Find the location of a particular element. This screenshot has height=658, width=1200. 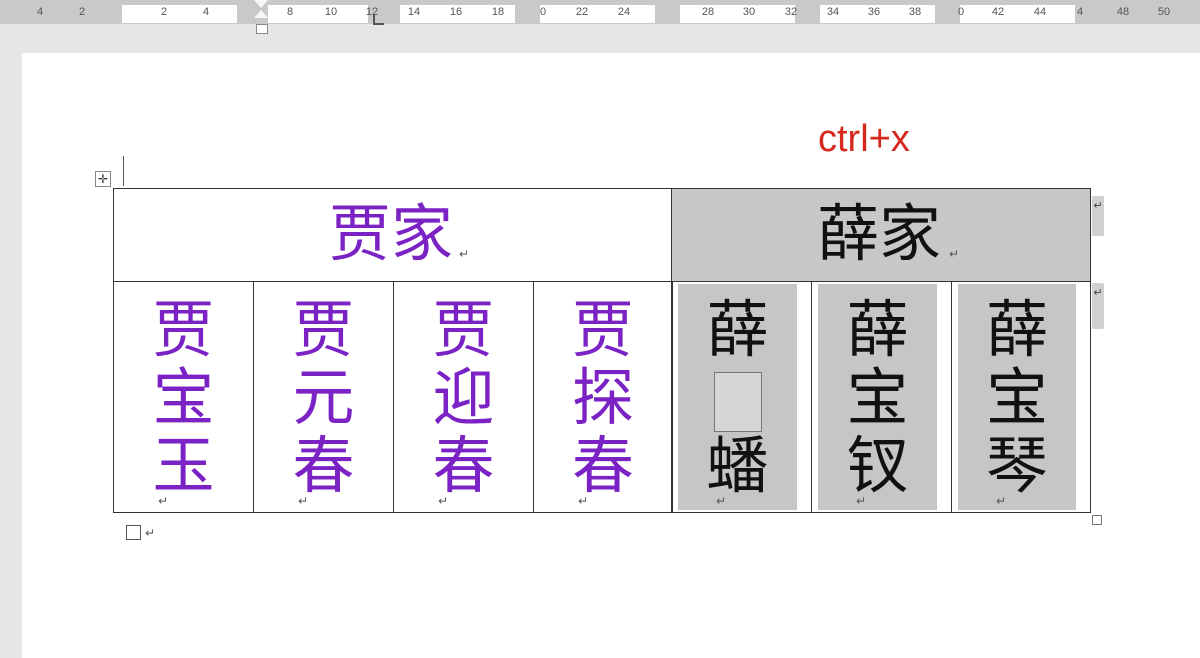

member-cell-xue-baochai: 薛 宝 钗 ↵ is located at coordinates (881, 397).